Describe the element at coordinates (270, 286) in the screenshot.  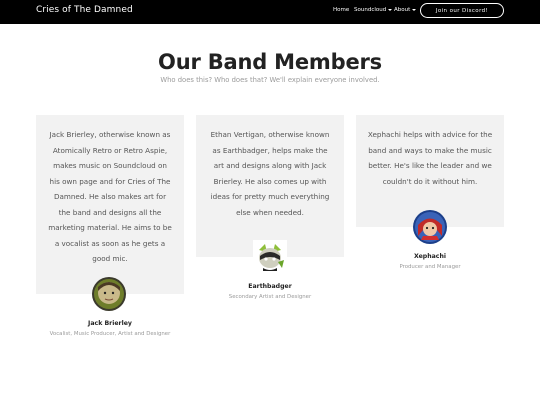
I see `member-name: Earthbadger` at that location.